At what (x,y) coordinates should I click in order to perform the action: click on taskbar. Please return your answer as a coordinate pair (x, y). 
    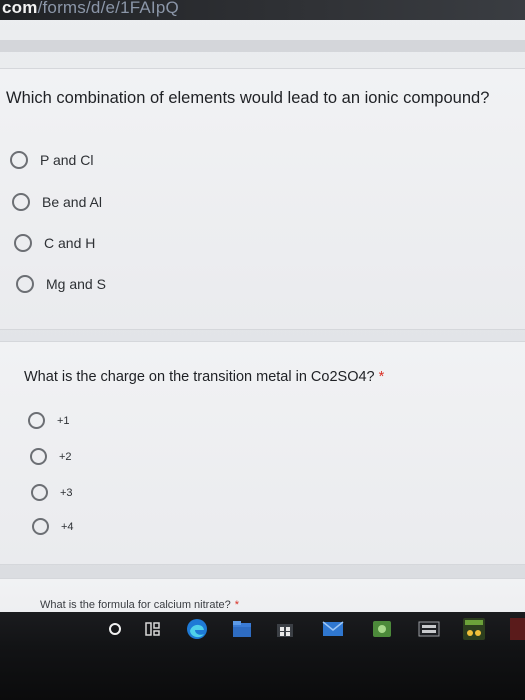
    Looking at the image, I should click on (262, 656).